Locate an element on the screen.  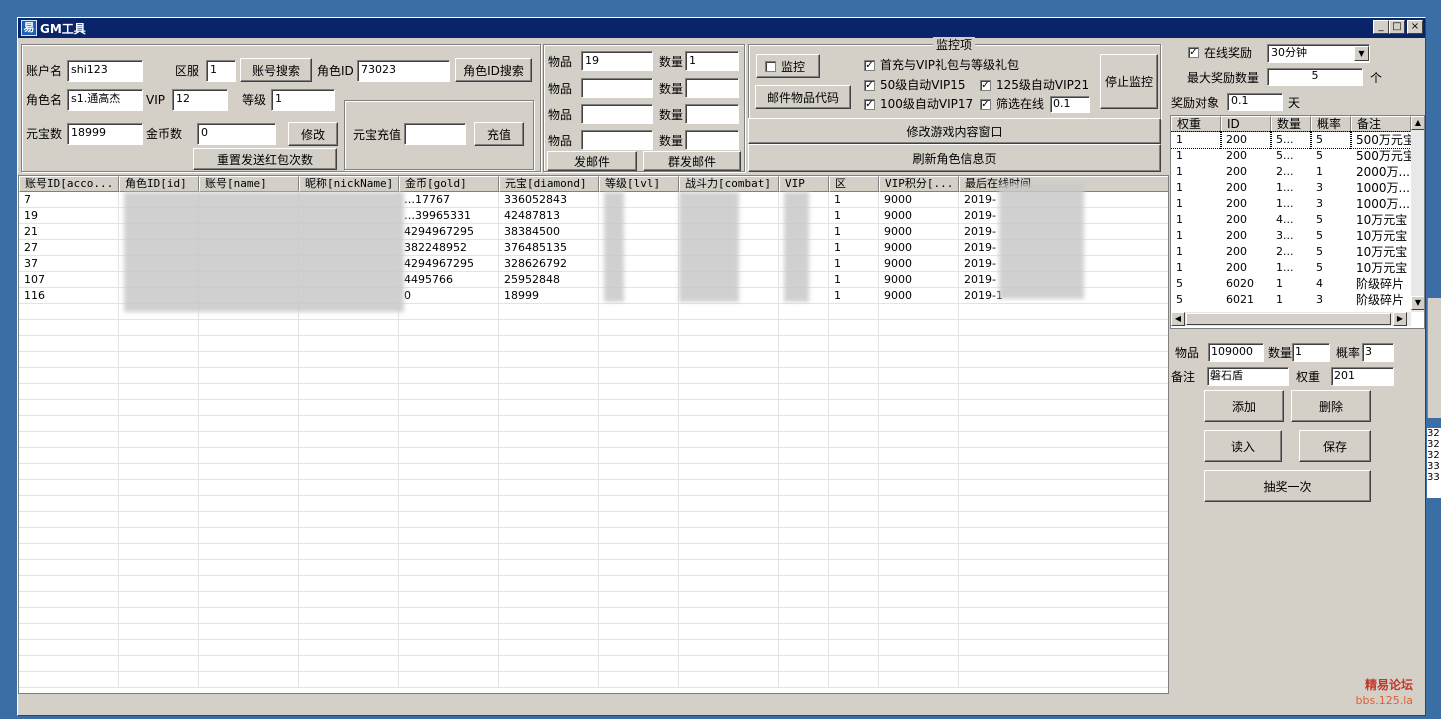
table-cell: 500万元宝 is located at coordinates (1381, 156).